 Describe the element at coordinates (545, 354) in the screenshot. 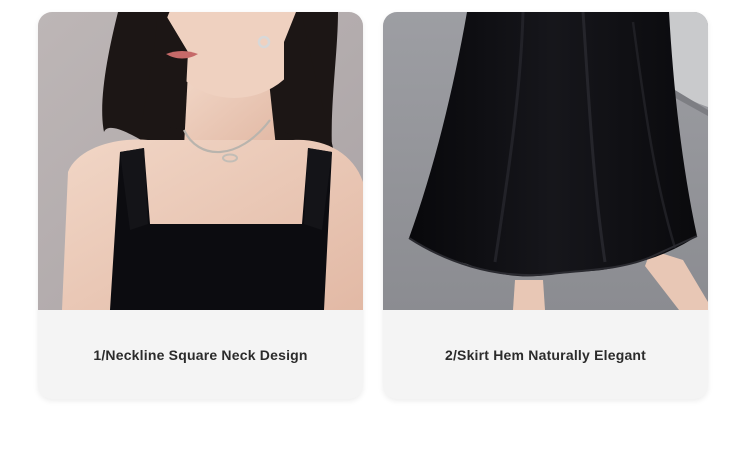

I see `feature-caption: 2/Skirt Hem Naturally Elegant` at that location.